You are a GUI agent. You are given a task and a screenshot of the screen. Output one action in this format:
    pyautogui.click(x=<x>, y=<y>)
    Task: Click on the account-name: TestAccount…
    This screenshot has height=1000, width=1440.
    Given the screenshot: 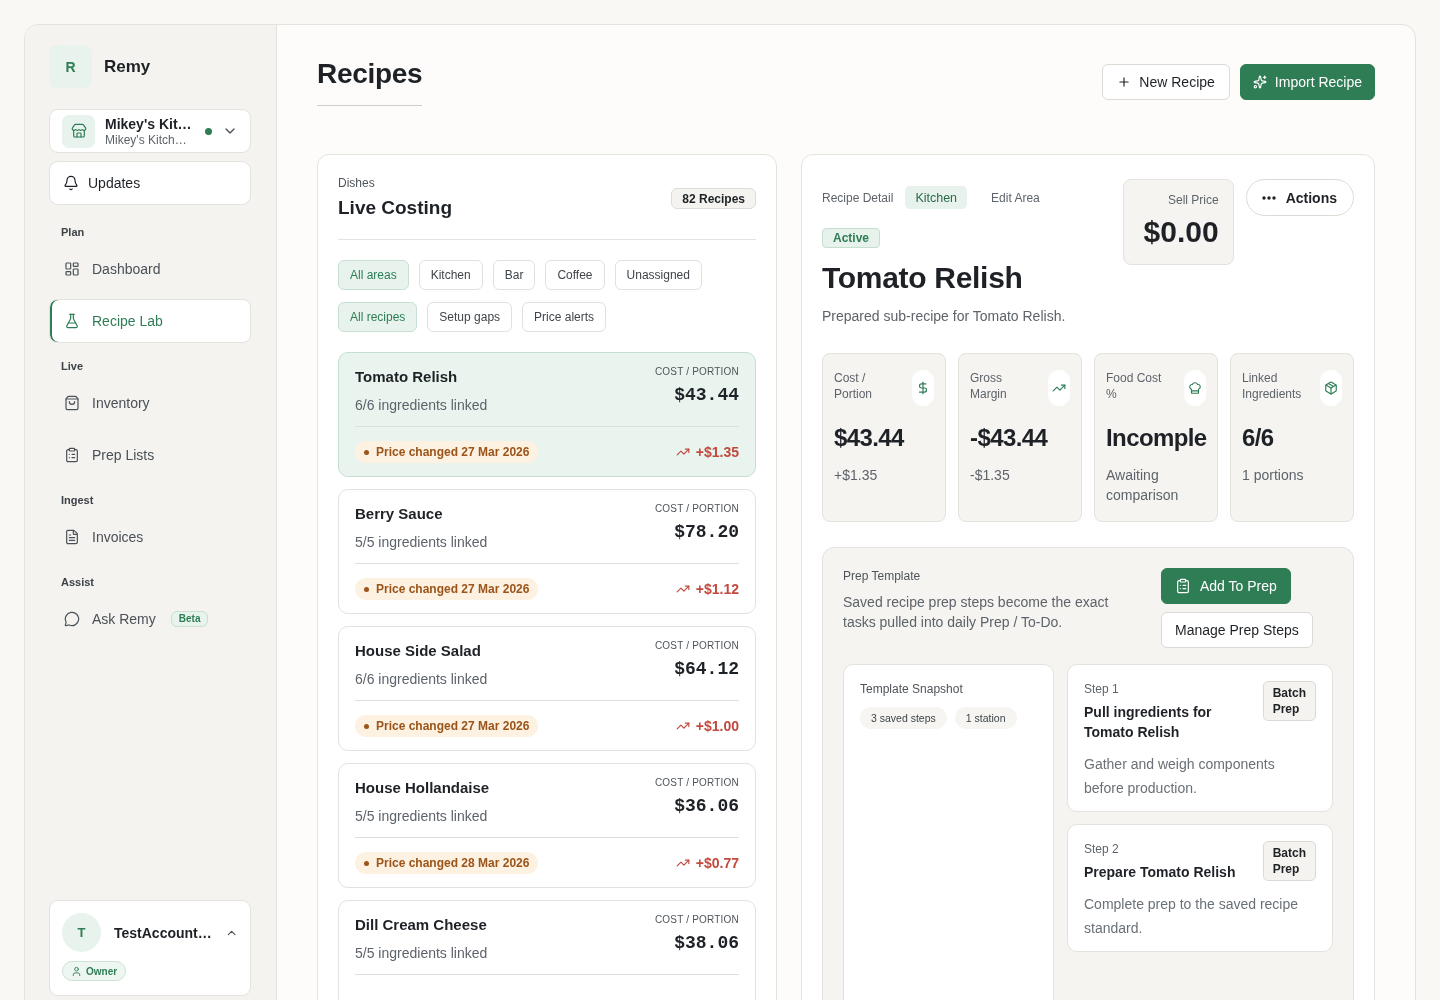 What is the action you would take?
    pyautogui.click(x=163, y=932)
    